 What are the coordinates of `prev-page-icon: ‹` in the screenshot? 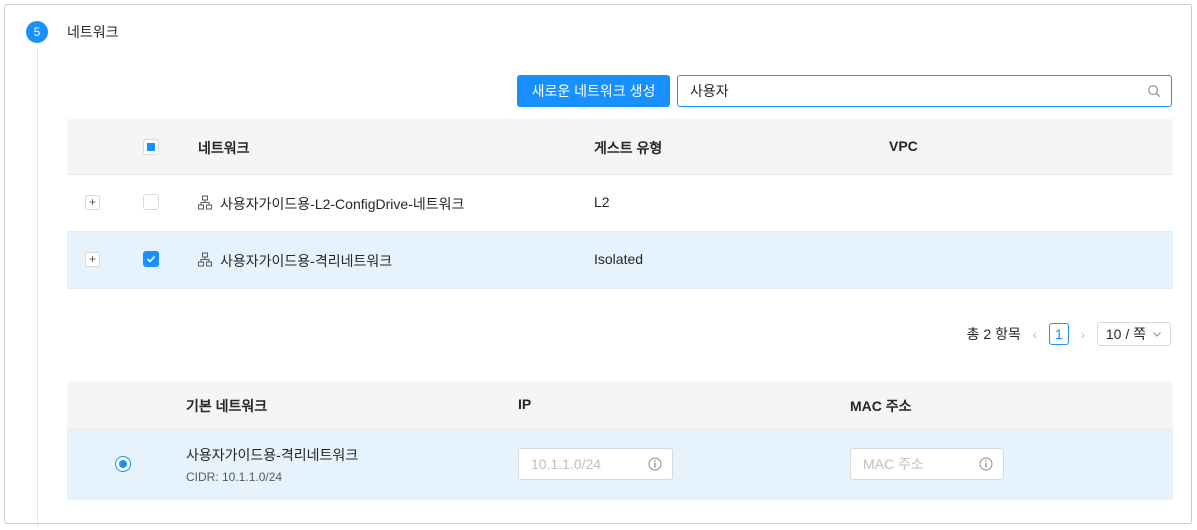 It's located at (1035, 334).